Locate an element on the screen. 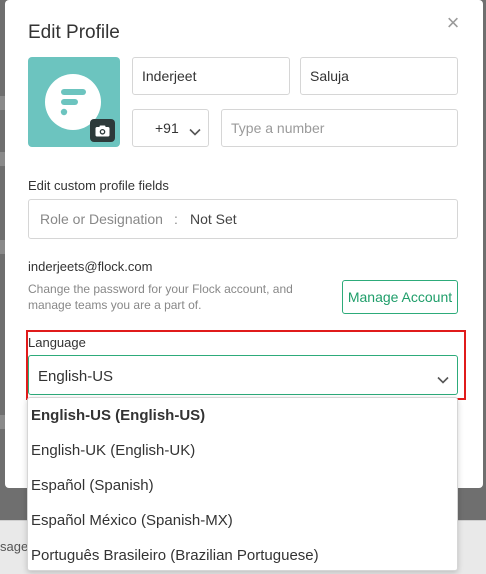  country-code-value: +91 is located at coordinates (167, 128).